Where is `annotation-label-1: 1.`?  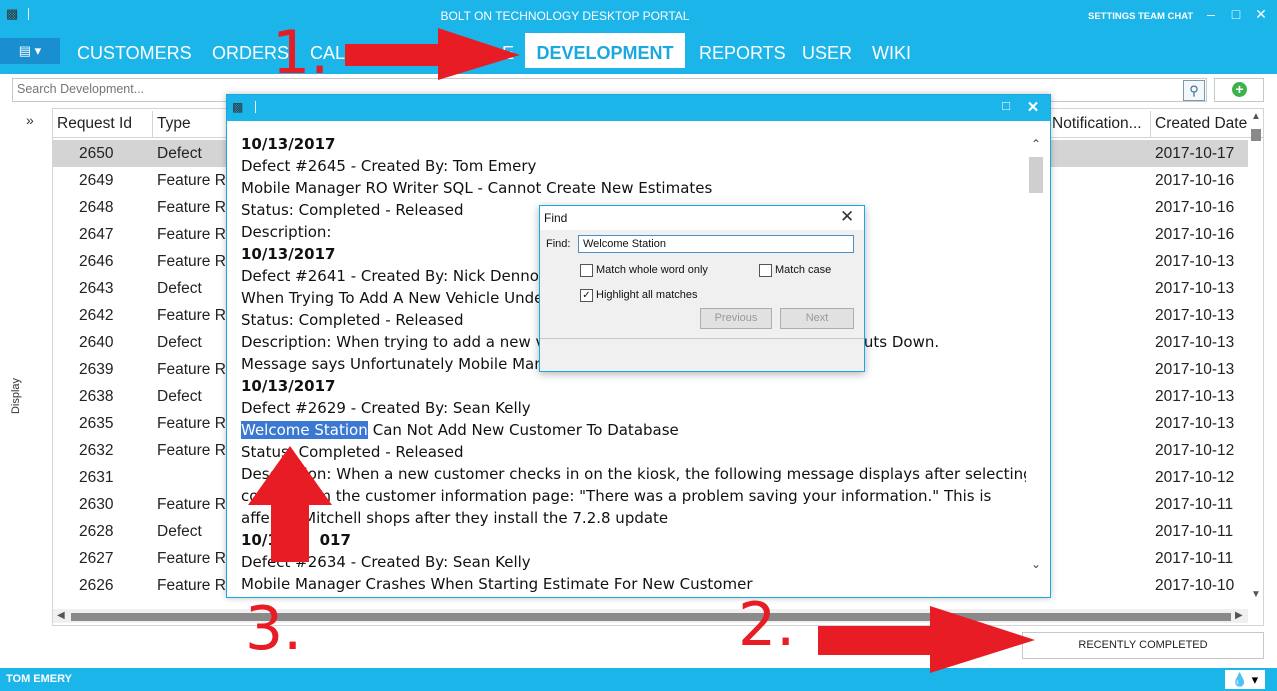 annotation-label-1: 1. is located at coordinates (301, 53).